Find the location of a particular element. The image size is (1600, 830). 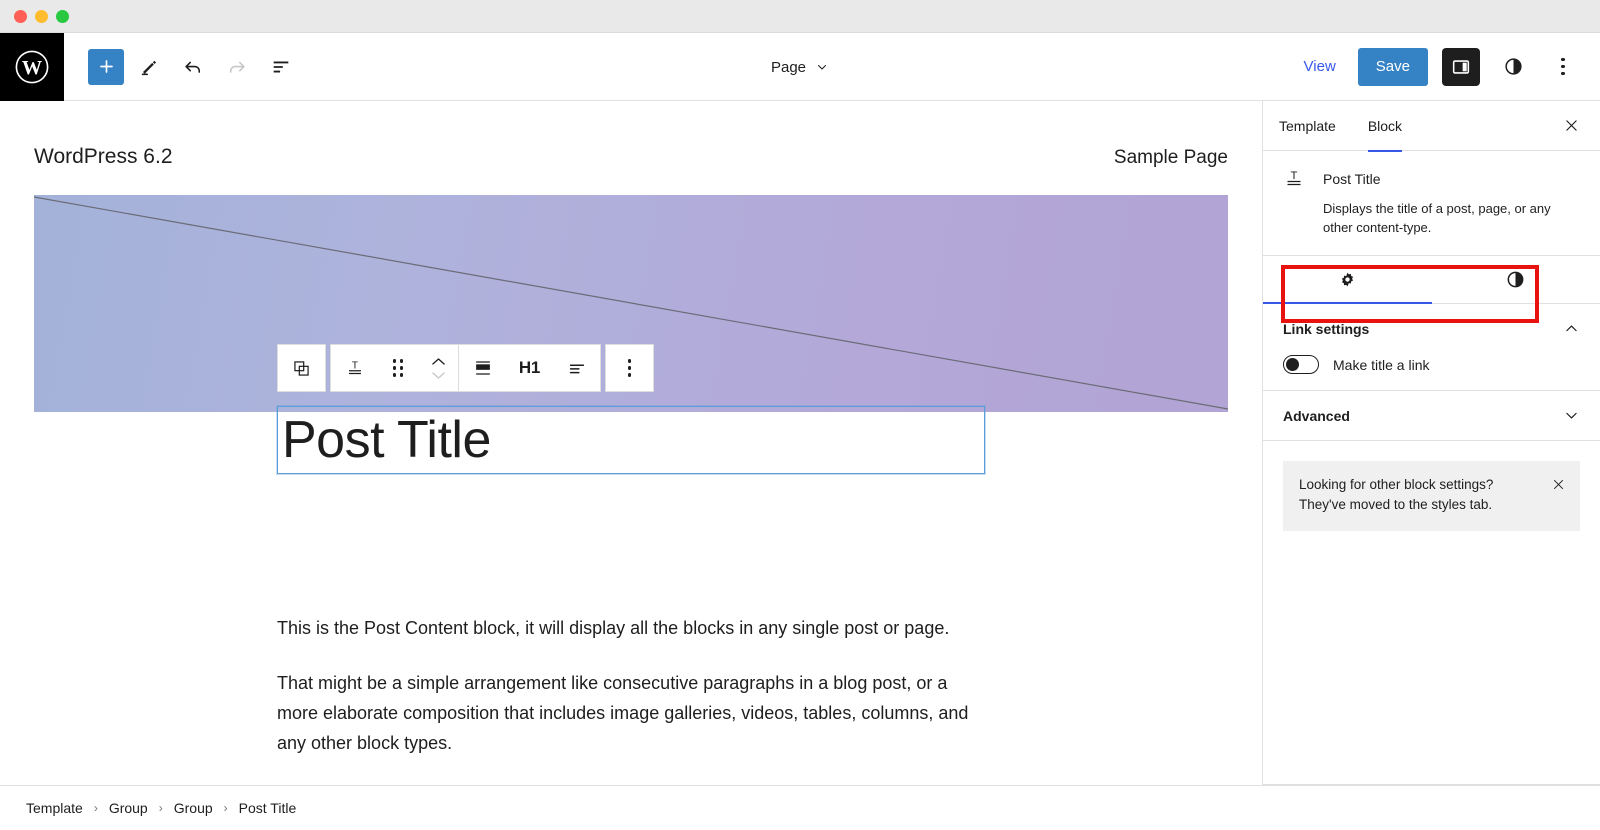

move-up-down-buttons is located at coordinates (438, 368).